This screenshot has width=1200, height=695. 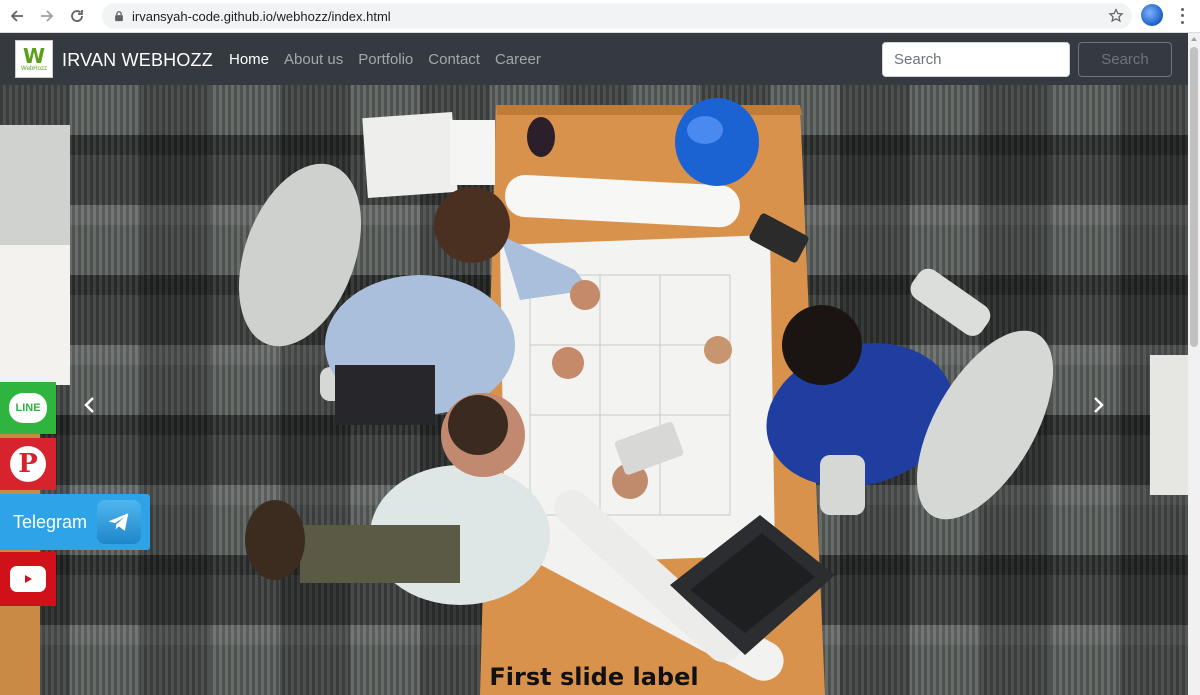 What do you see at coordinates (1194, 39) in the screenshot?
I see `scroll-up-arrow-icon` at bounding box center [1194, 39].